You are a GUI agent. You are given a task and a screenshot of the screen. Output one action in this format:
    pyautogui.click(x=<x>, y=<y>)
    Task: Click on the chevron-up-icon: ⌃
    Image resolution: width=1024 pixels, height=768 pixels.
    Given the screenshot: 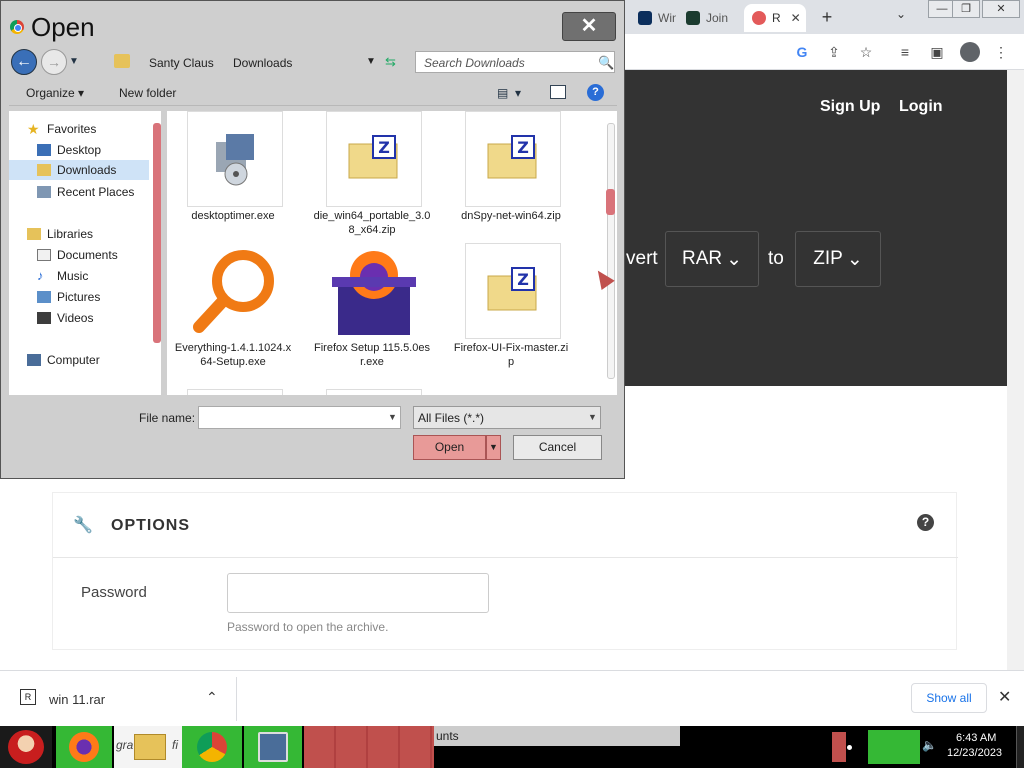 What is the action you would take?
    pyautogui.click(x=212, y=697)
    